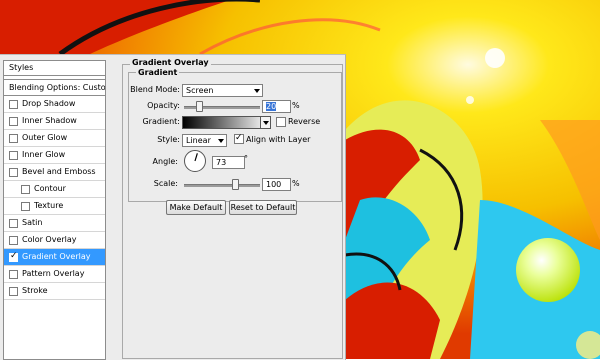 The image size is (600, 360). Describe the element at coordinates (49, 205) in the screenshot. I see `style-item-label: Texture` at that location.